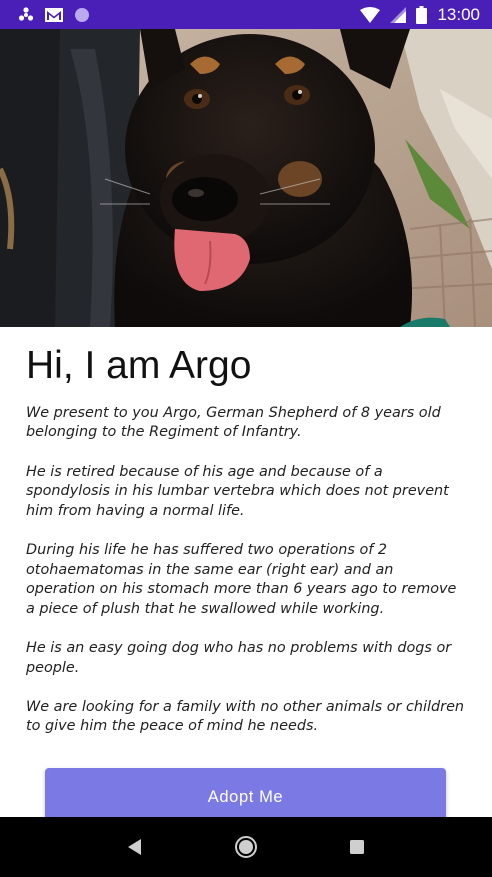  Describe the element at coordinates (139, 365) in the screenshot. I see `page-title: Hi, I am Argo` at that location.